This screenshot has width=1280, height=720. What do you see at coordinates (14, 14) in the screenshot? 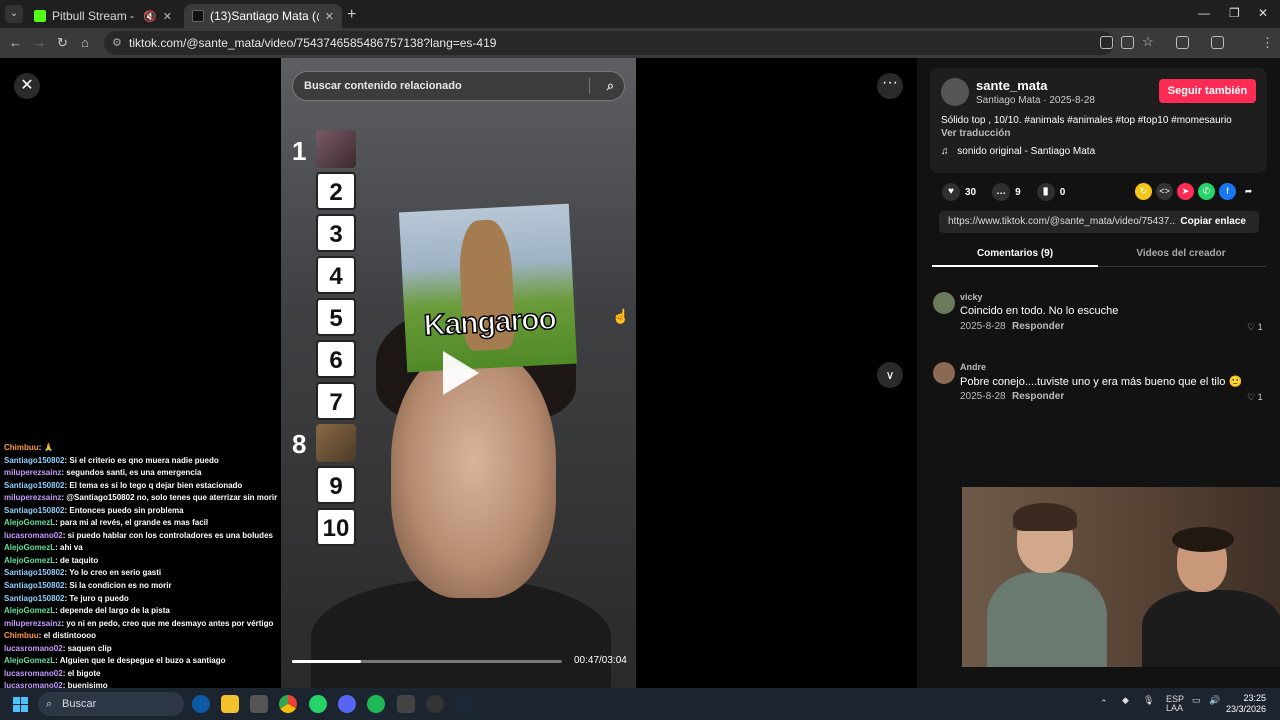
I see `tab-search-button: ⌄` at bounding box center [14, 14].